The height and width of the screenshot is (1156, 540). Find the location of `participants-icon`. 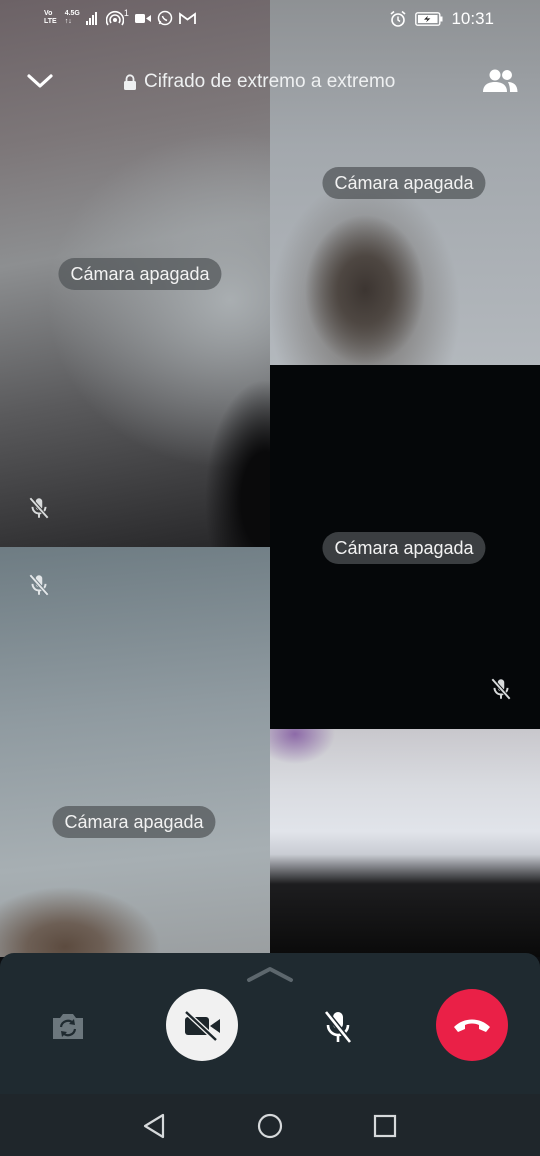

participants-icon is located at coordinates (500, 81).